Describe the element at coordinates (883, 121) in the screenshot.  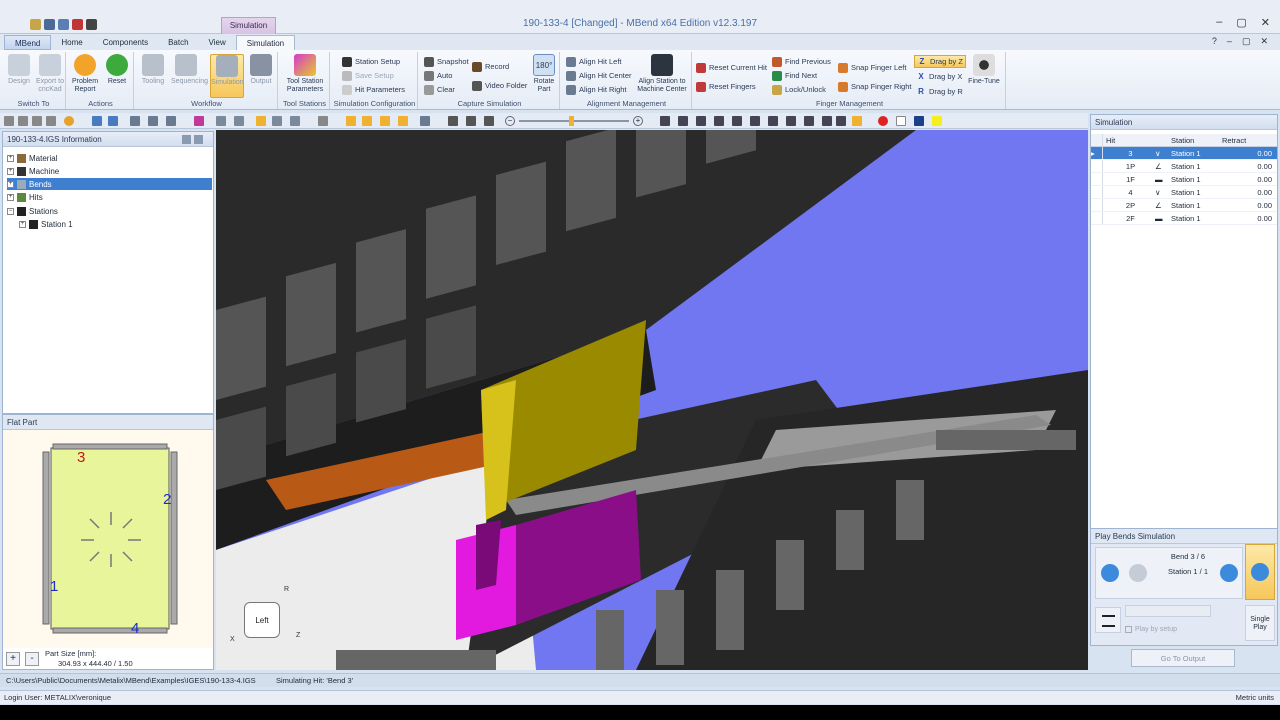
I see `record-dot-icon` at that location.